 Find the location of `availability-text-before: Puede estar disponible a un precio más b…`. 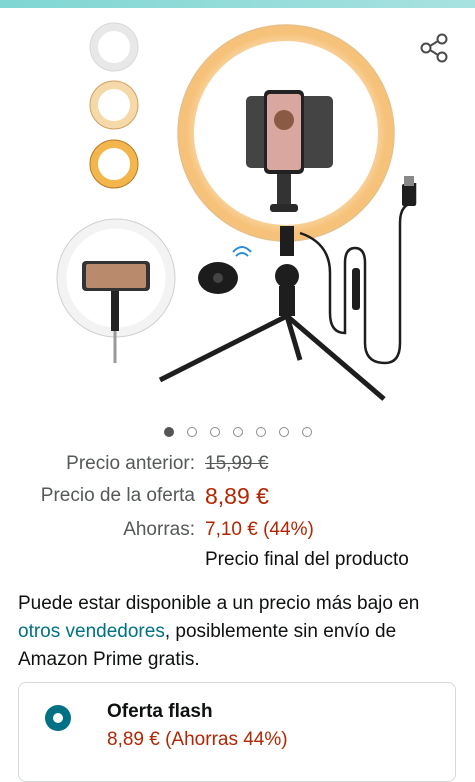

availability-text-before: Puede estar disponible a un precio más b… is located at coordinates (219, 603).